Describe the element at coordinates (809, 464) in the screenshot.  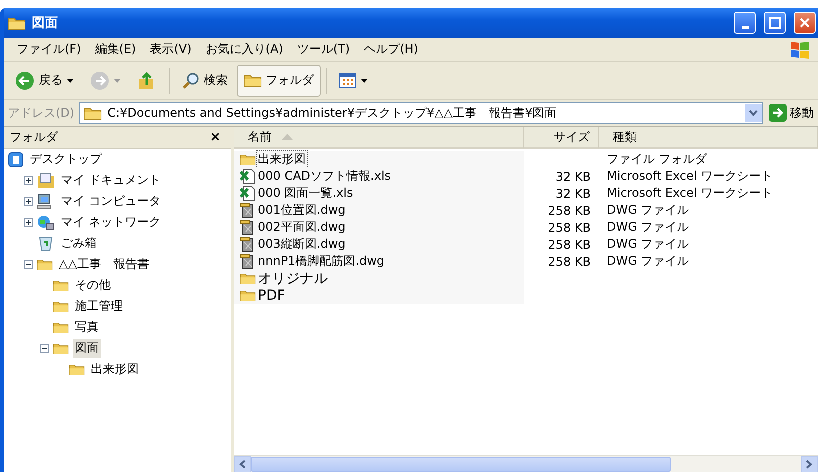
I see `scroll-right-button` at that location.